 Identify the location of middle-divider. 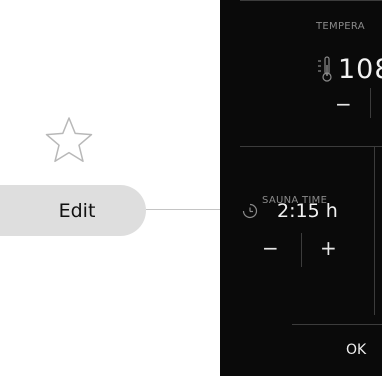
(311, 146).